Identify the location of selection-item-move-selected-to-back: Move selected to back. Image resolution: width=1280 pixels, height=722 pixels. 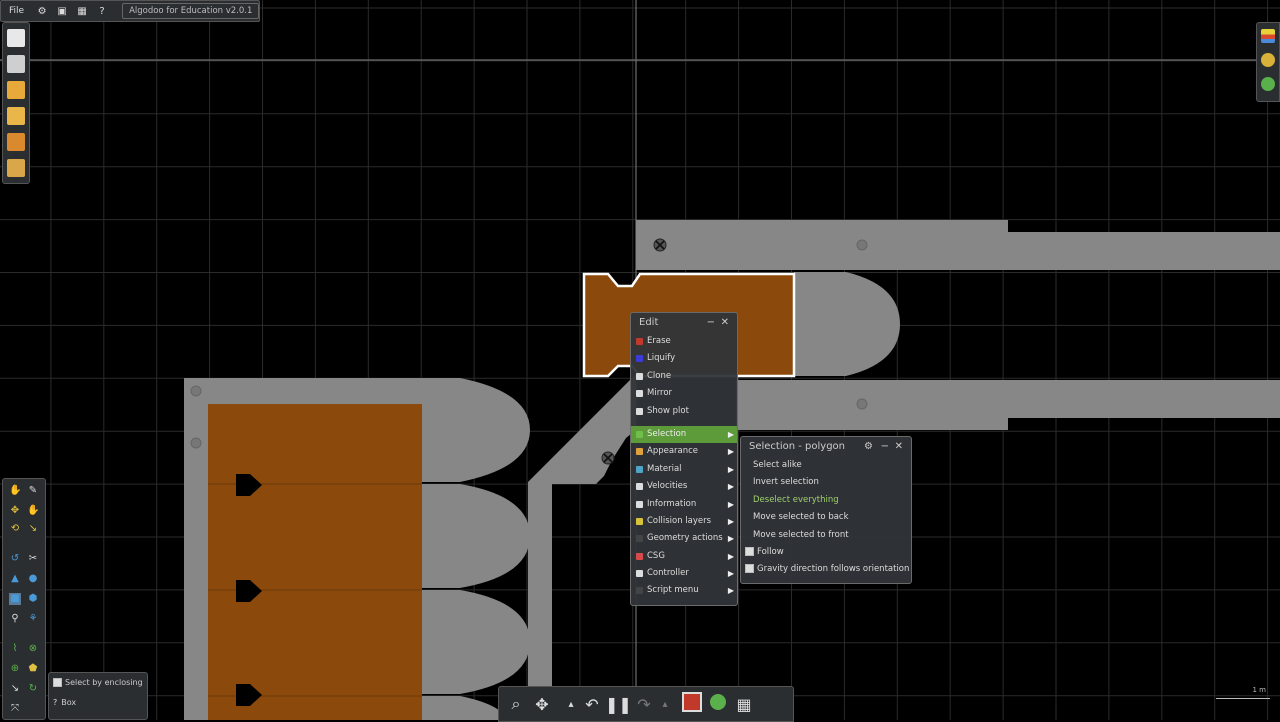
(826, 517).